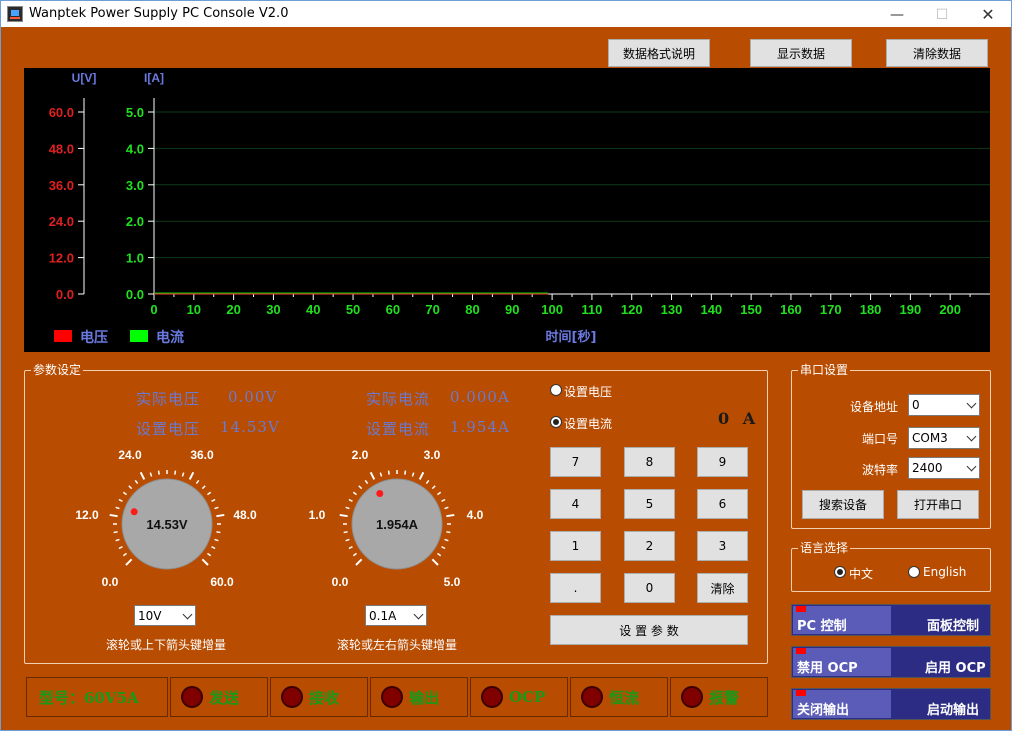  What do you see at coordinates (739, 418) in the screenshot?
I see `keypad-display: 0 A` at bounding box center [739, 418].